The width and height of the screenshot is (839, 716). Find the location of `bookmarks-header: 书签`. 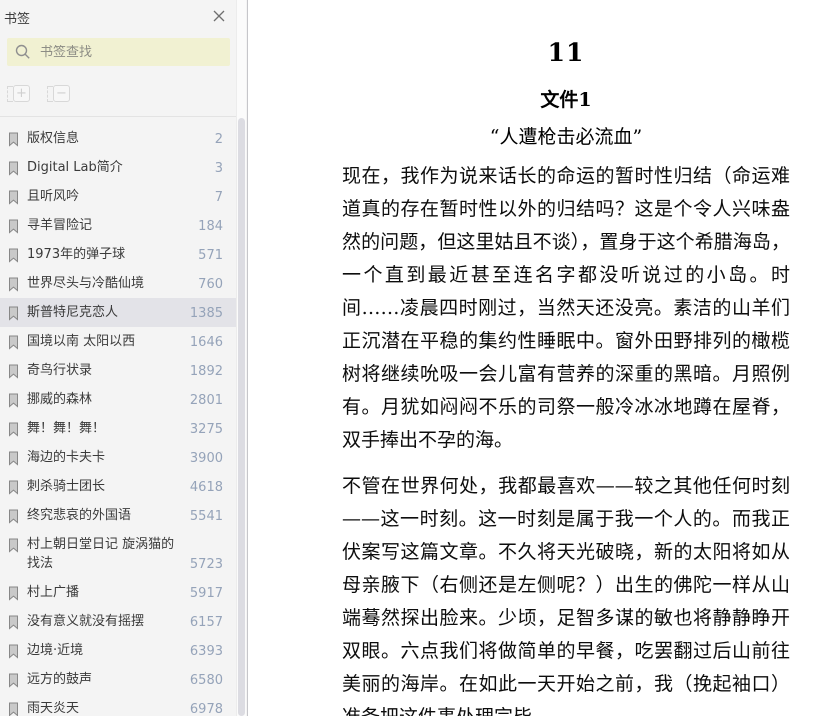

bookmarks-header: 书签 is located at coordinates (118, 15).